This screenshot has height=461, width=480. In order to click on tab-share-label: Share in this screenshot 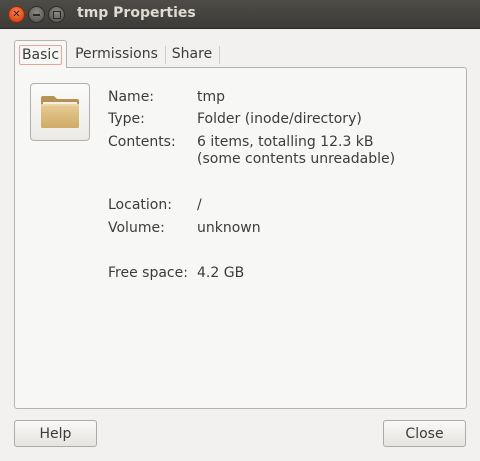, I will do `click(192, 53)`.